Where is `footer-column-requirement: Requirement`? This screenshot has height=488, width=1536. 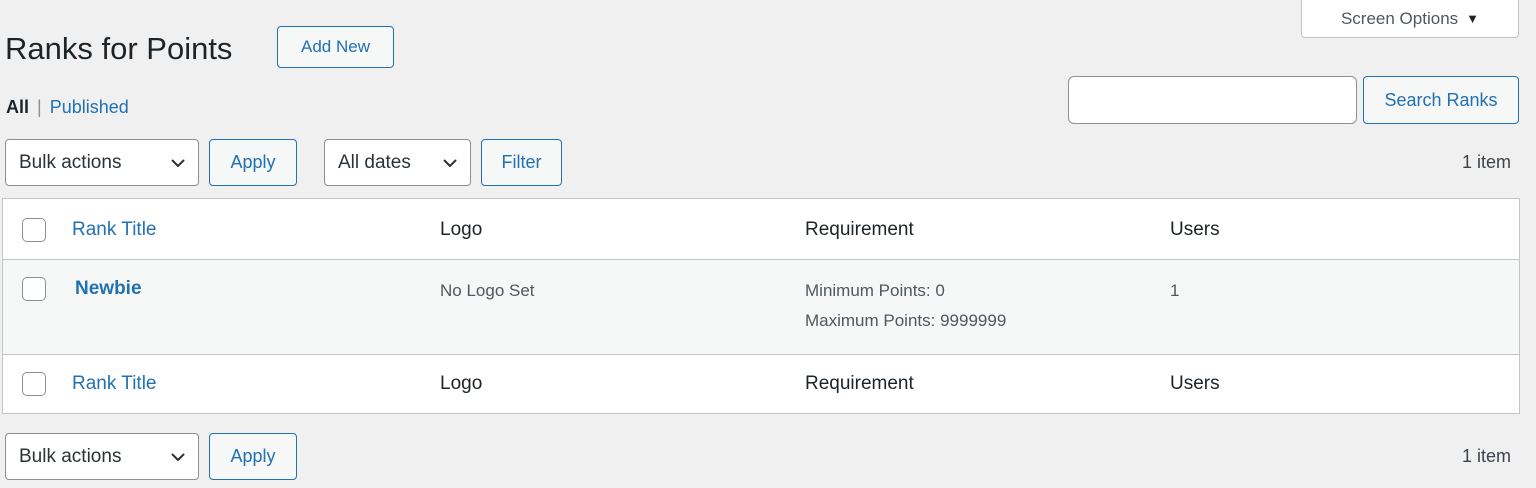 footer-column-requirement: Requirement is located at coordinates (859, 383).